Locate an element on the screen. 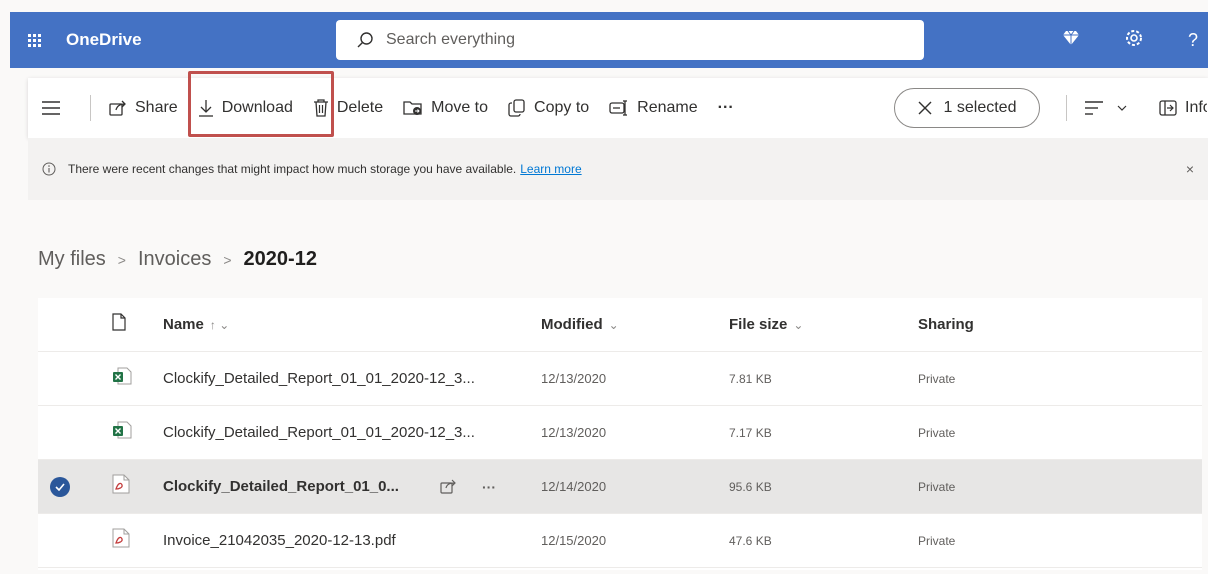 The width and height of the screenshot is (1208, 574). move-folder-icon is located at coordinates (412, 108).